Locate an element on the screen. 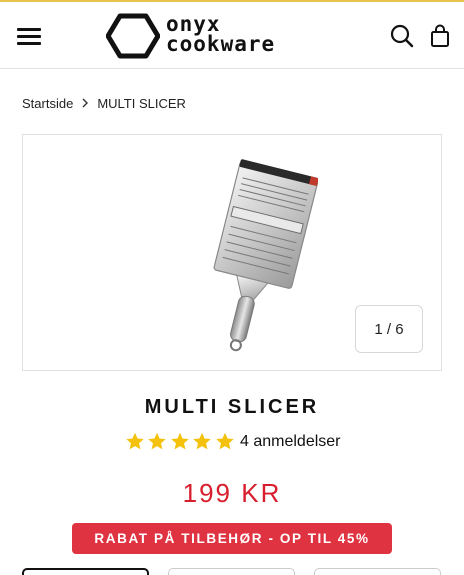 Image resolution: width=464 pixels, height=575 pixels. brand-line-2: cookware is located at coordinates (221, 44).